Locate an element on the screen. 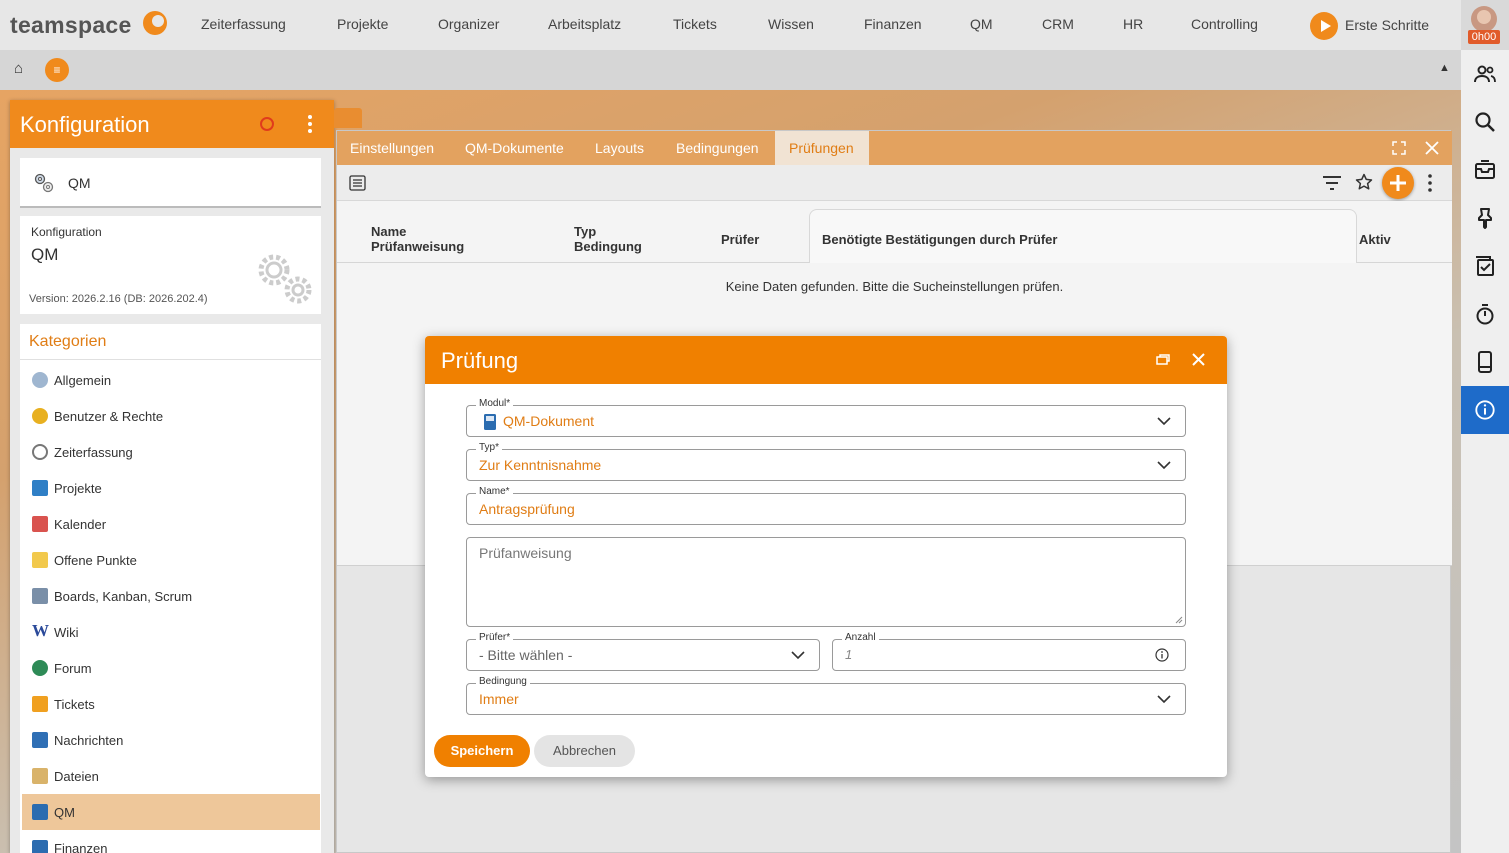 The image size is (1509, 853). column-pruefer: Prüfer is located at coordinates (740, 239).